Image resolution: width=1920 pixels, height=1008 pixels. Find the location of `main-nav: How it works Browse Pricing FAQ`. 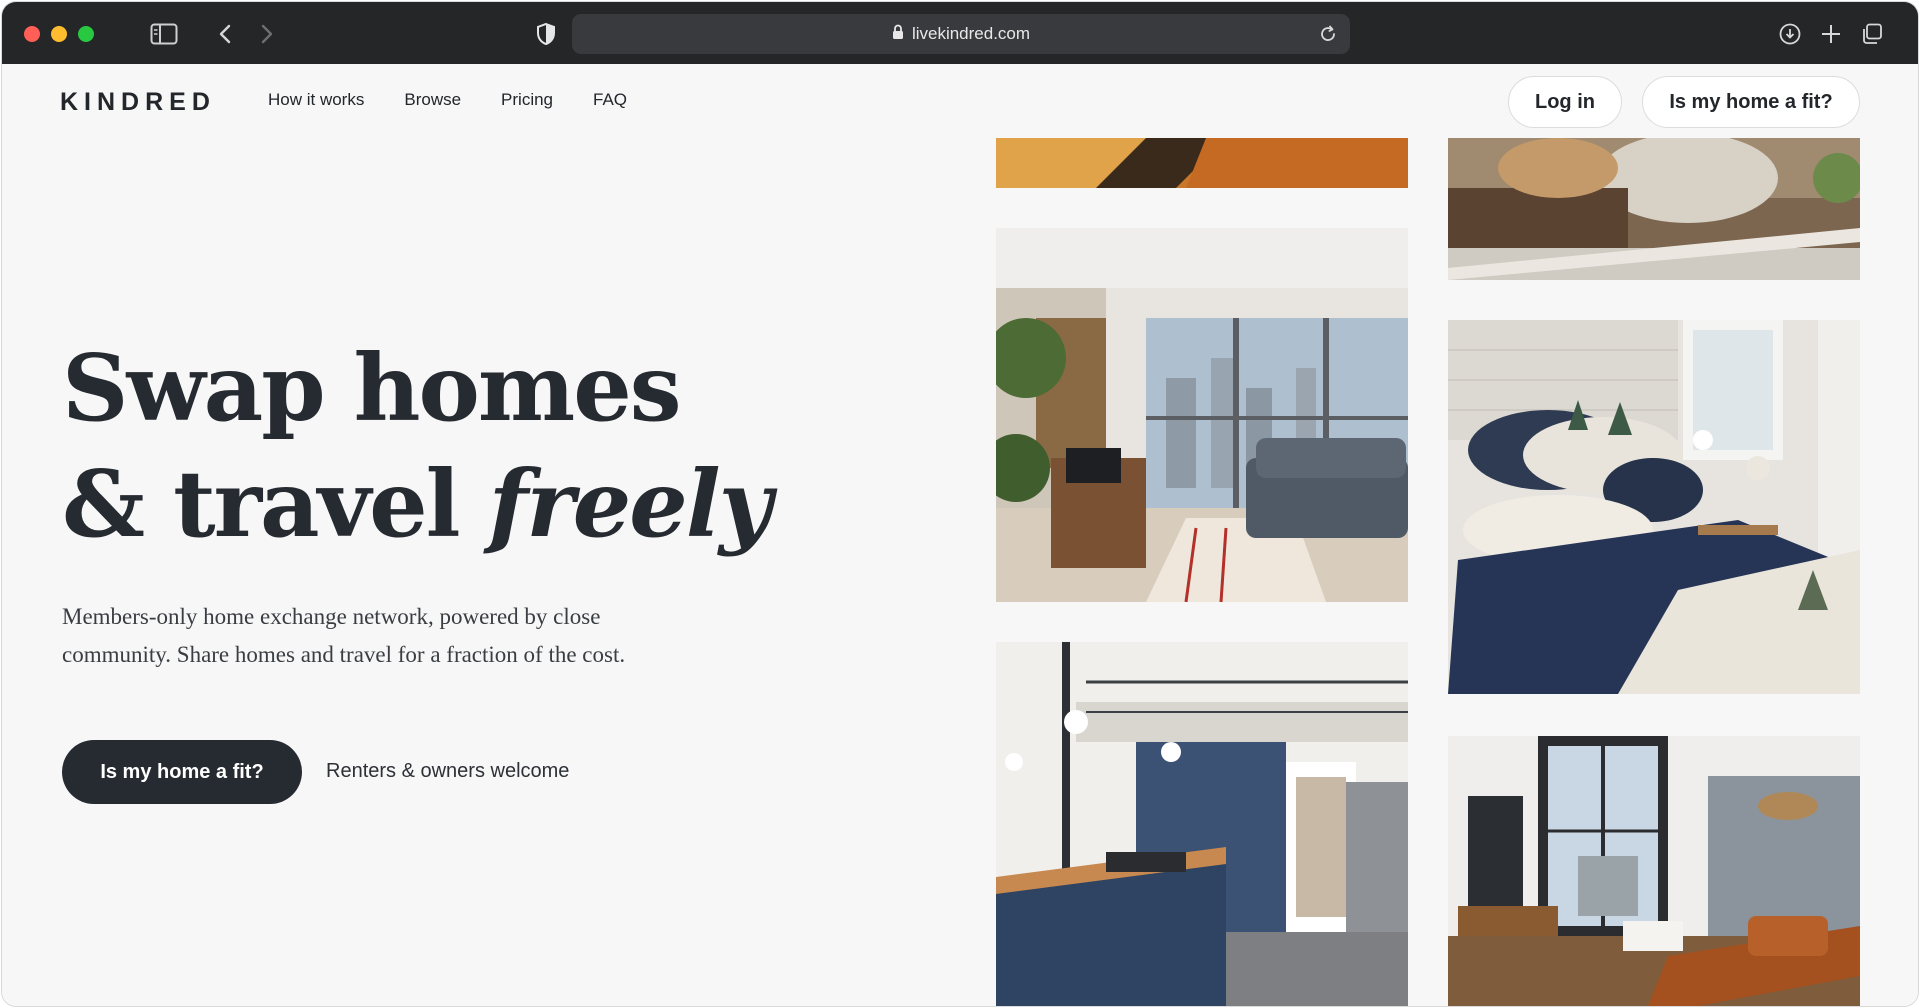

main-nav: How it works Browse Pricing FAQ is located at coordinates (447, 100).